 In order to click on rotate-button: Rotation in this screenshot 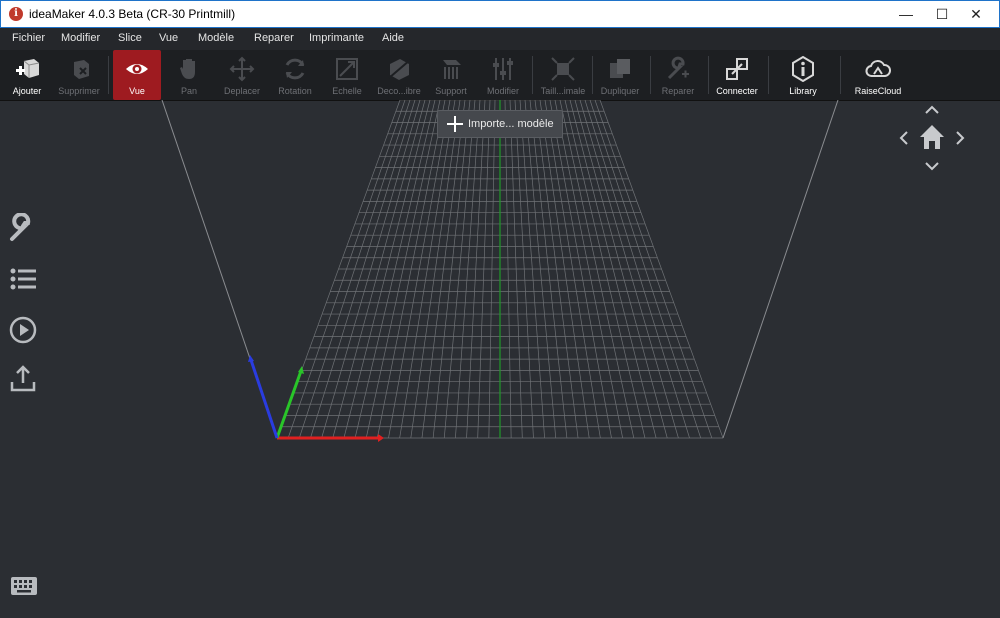, I will do `click(295, 75)`.